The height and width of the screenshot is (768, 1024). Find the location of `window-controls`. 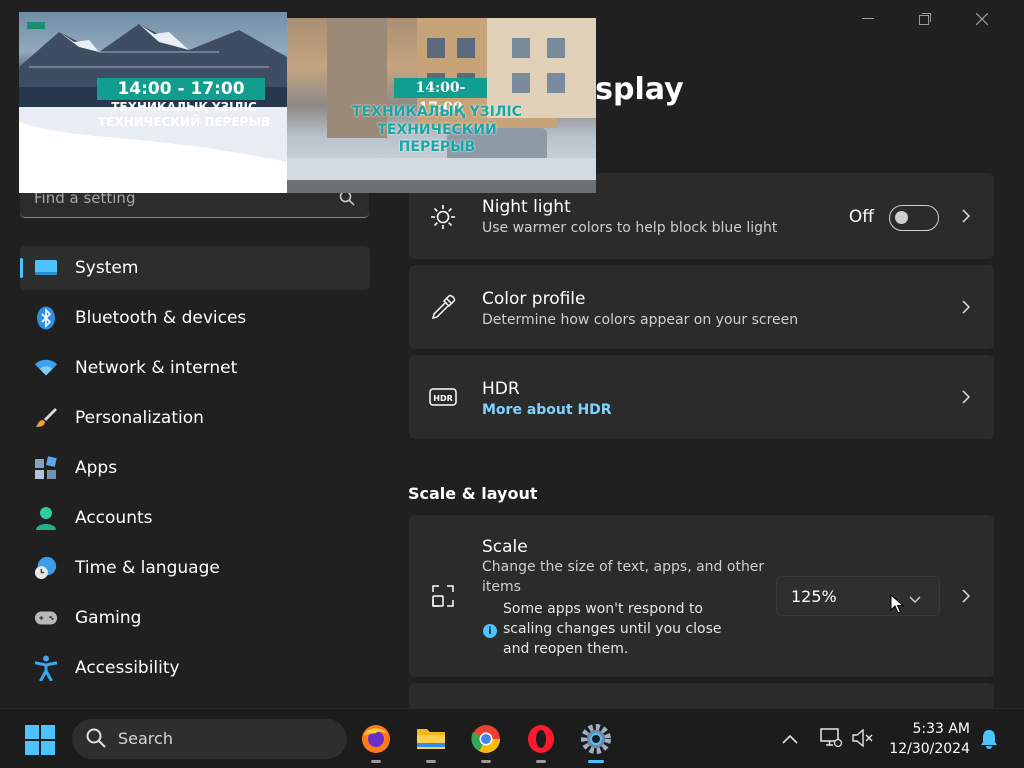

window-controls is located at coordinates (924, 19).